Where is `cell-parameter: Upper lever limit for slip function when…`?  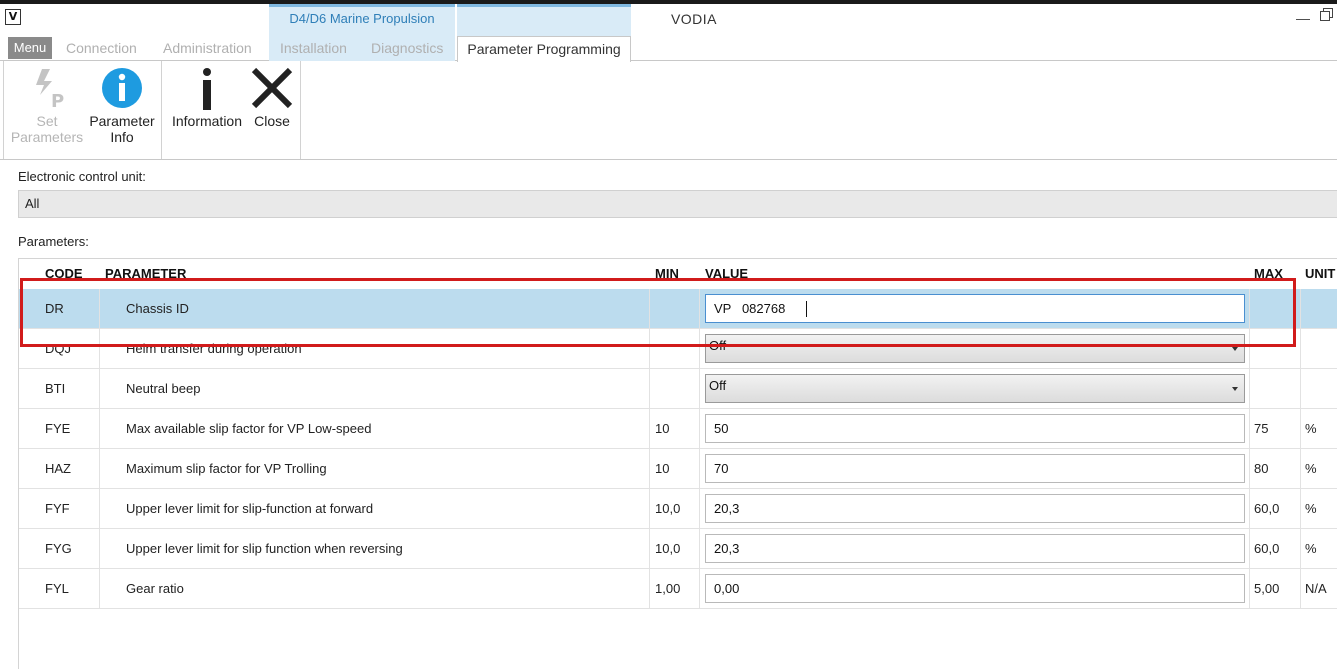 cell-parameter: Upper lever limit for slip function when… is located at coordinates (264, 548).